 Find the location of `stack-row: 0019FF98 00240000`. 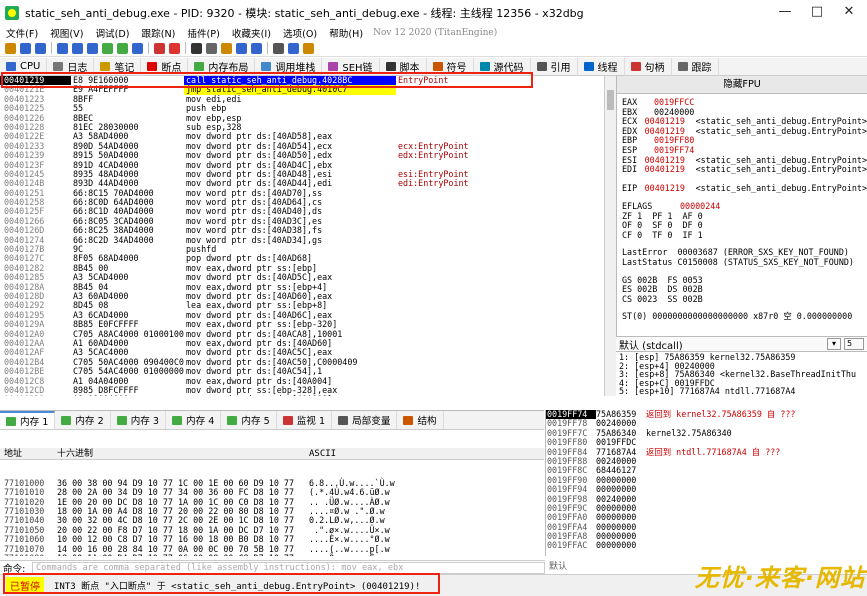

stack-row: 0019FF98 00240000 is located at coordinates (706, 499).